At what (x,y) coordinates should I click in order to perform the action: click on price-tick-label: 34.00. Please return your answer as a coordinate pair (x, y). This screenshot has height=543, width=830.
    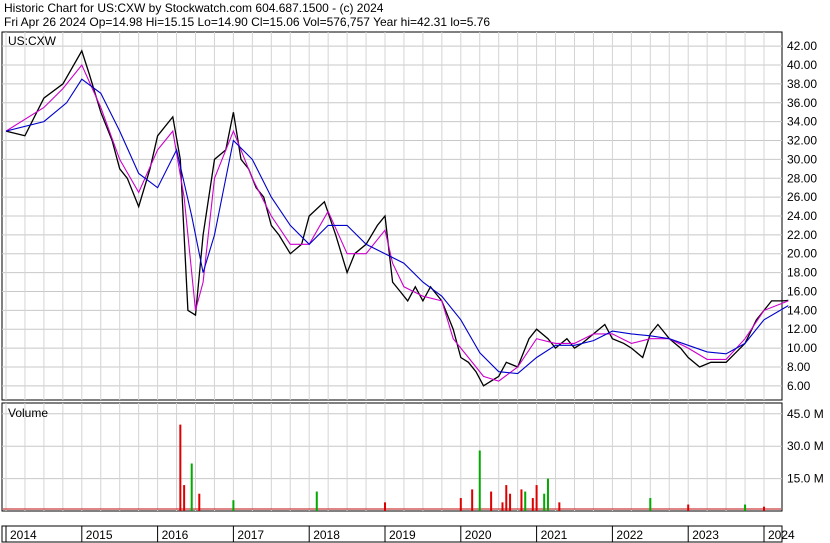
    Looking at the image, I should click on (802, 122).